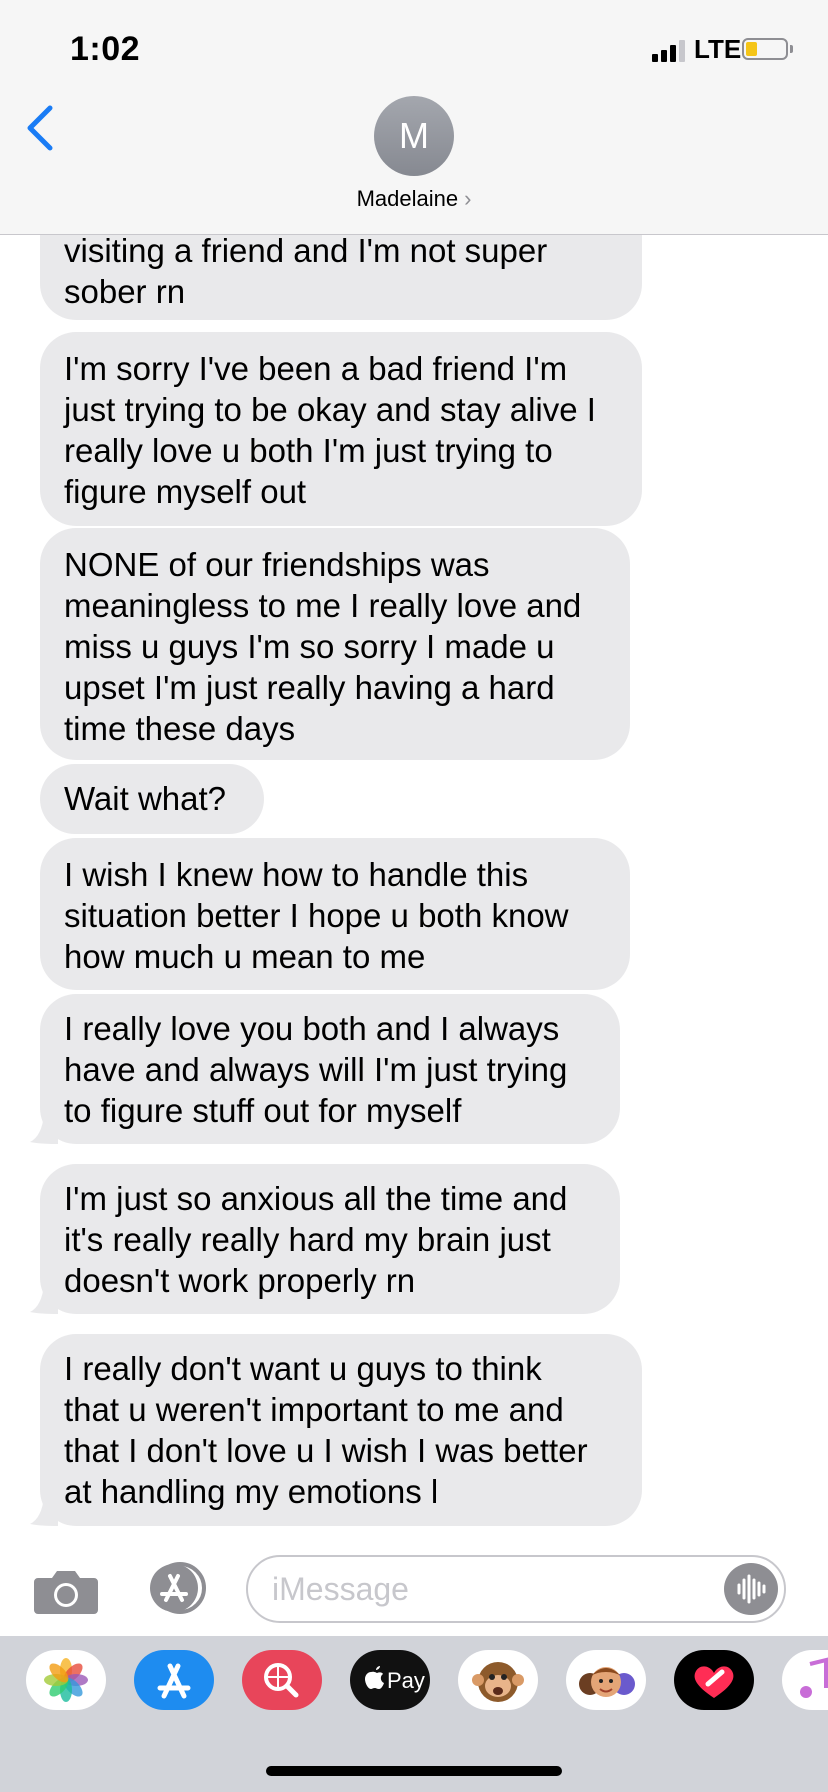 The image size is (828, 1792). Describe the element at coordinates (751, 1589) in the screenshot. I see `audio-message-icon` at that location.